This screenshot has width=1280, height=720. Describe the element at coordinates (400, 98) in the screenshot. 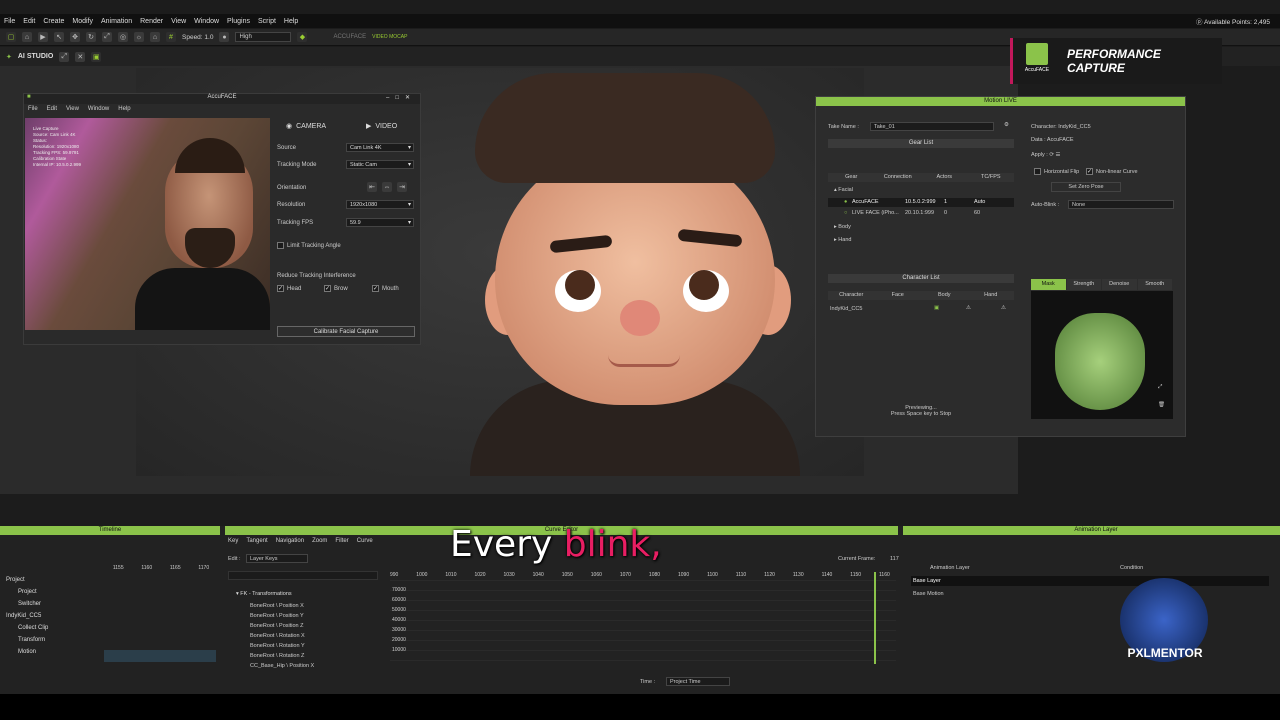

I see `maximize-icon: □` at that location.